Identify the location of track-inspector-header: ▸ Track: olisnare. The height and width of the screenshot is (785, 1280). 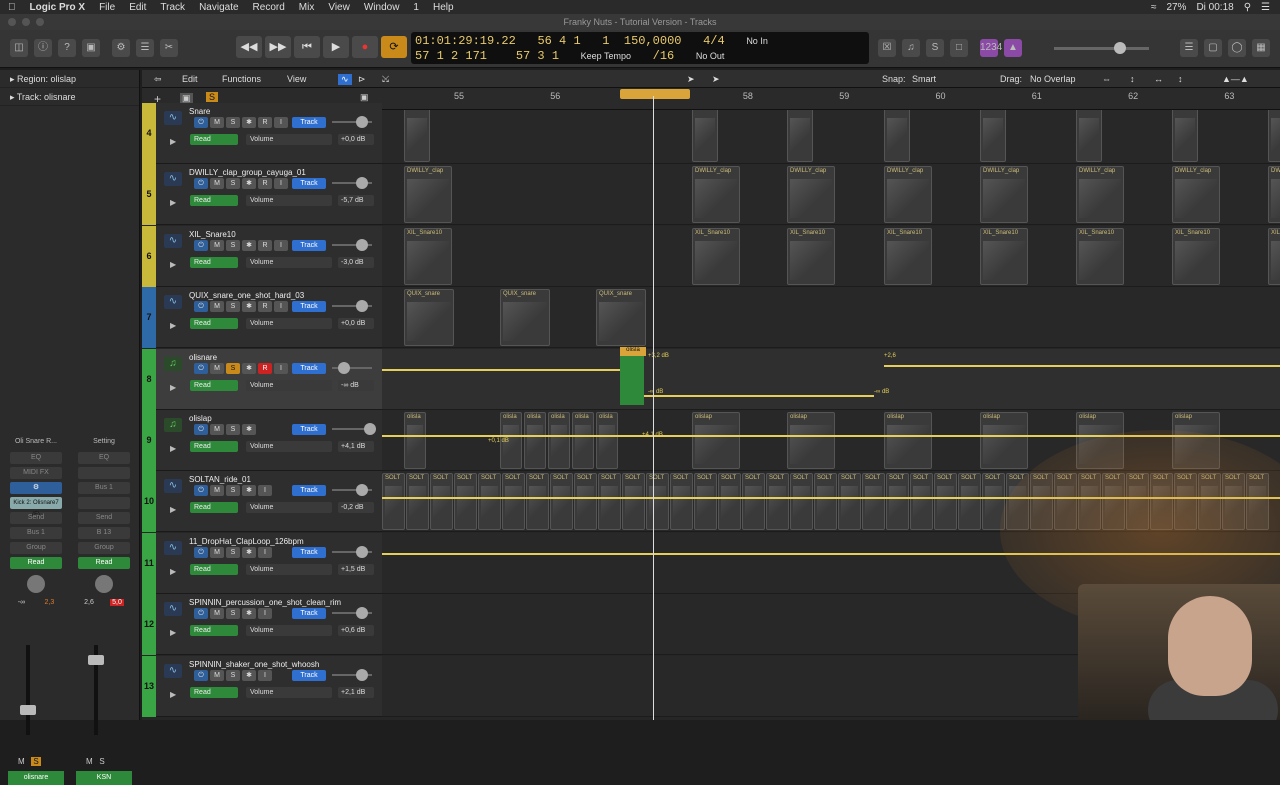
(69, 97).